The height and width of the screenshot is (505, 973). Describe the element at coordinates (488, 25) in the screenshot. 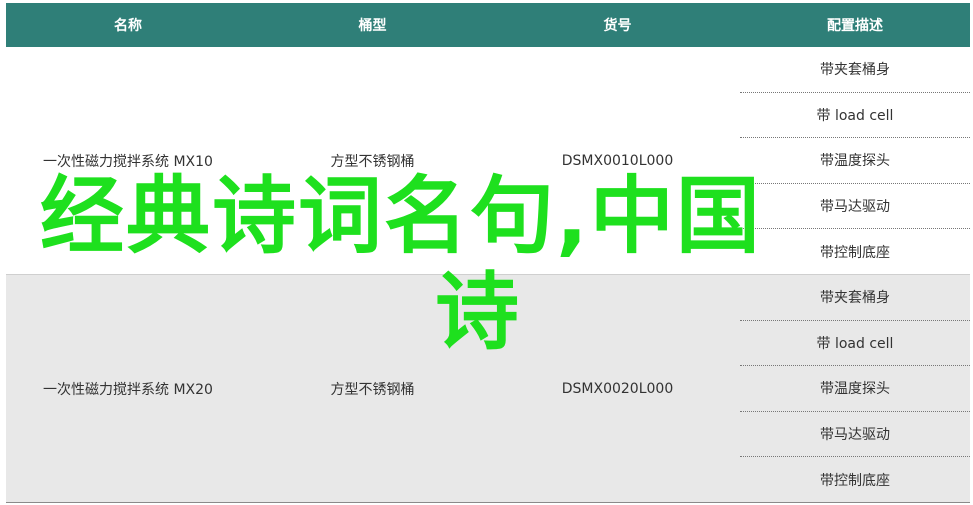

I see `table-header: 名称 桶型 货号 配置描述` at that location.